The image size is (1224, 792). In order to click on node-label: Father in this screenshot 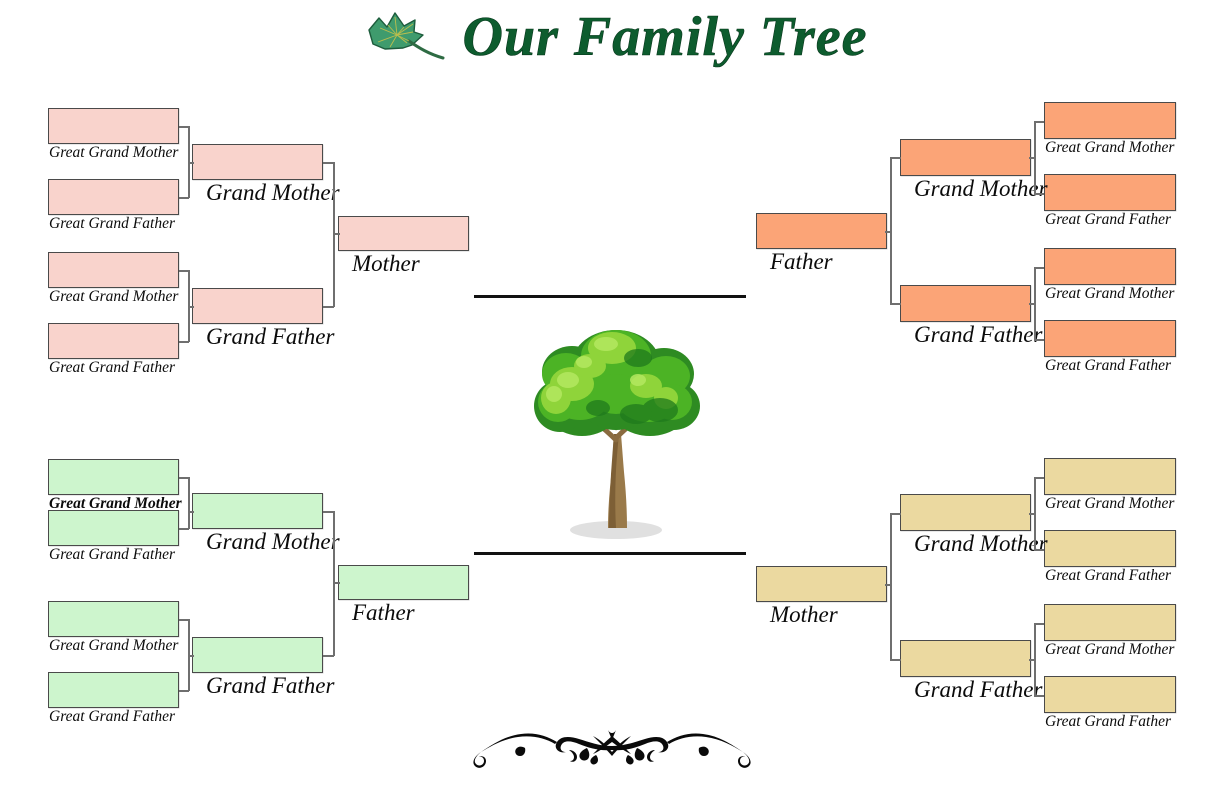, I will do `click(383, 612)`.